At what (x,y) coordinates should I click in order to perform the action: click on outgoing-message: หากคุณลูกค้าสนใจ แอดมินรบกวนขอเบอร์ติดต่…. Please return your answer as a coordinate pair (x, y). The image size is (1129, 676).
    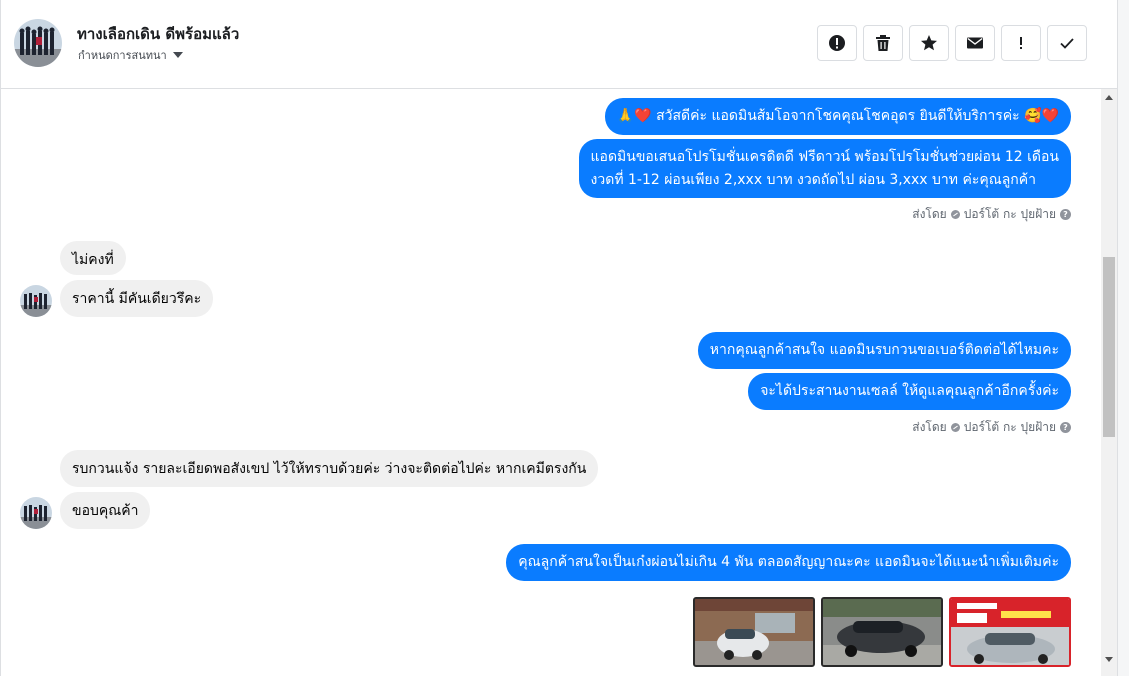
    Looking at the image, I should click on (884, 350).